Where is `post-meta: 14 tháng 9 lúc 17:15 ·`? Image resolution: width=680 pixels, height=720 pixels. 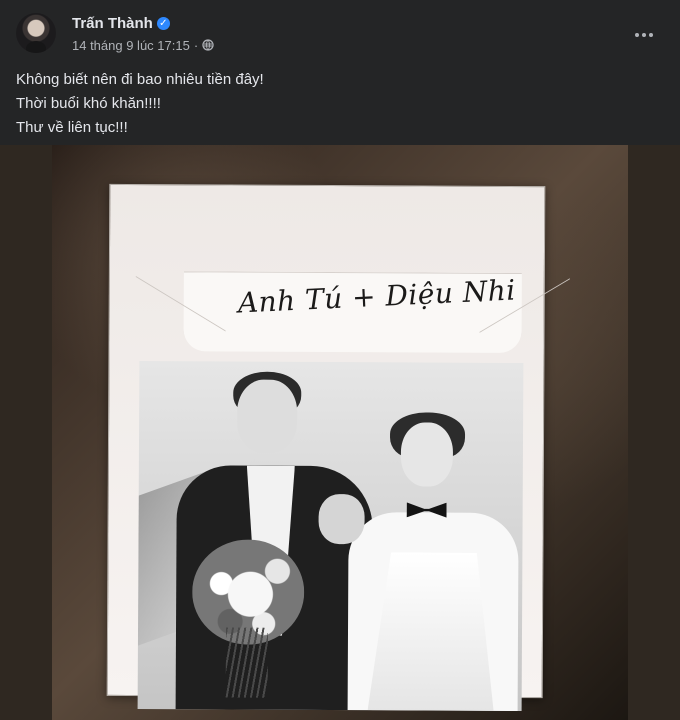
post-meta: 14 tháng 9 lúc 17:15 · is located at coordinates (143, 45).